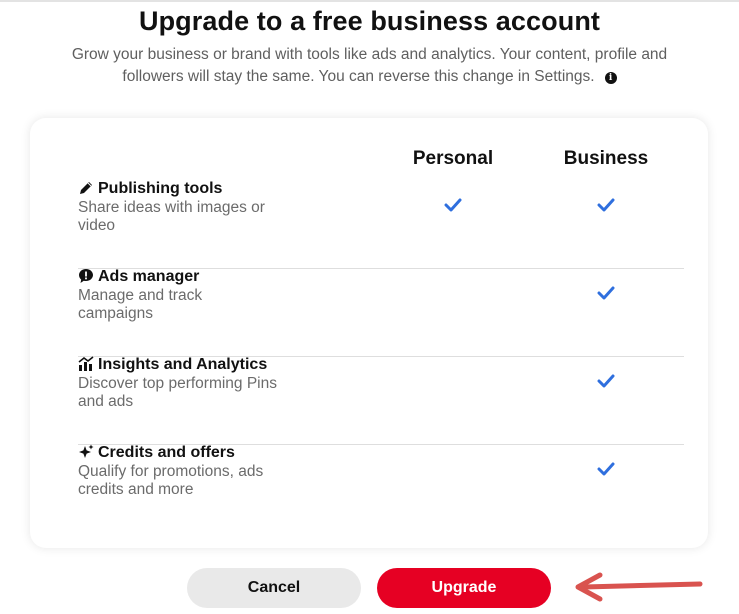 The width and height of the screenshot is (739, 614). What do you see at coordinates (171, 216) in the screenshot?
I see `feature-description: Share ideas with images or video` at bounding box center [171, 216].